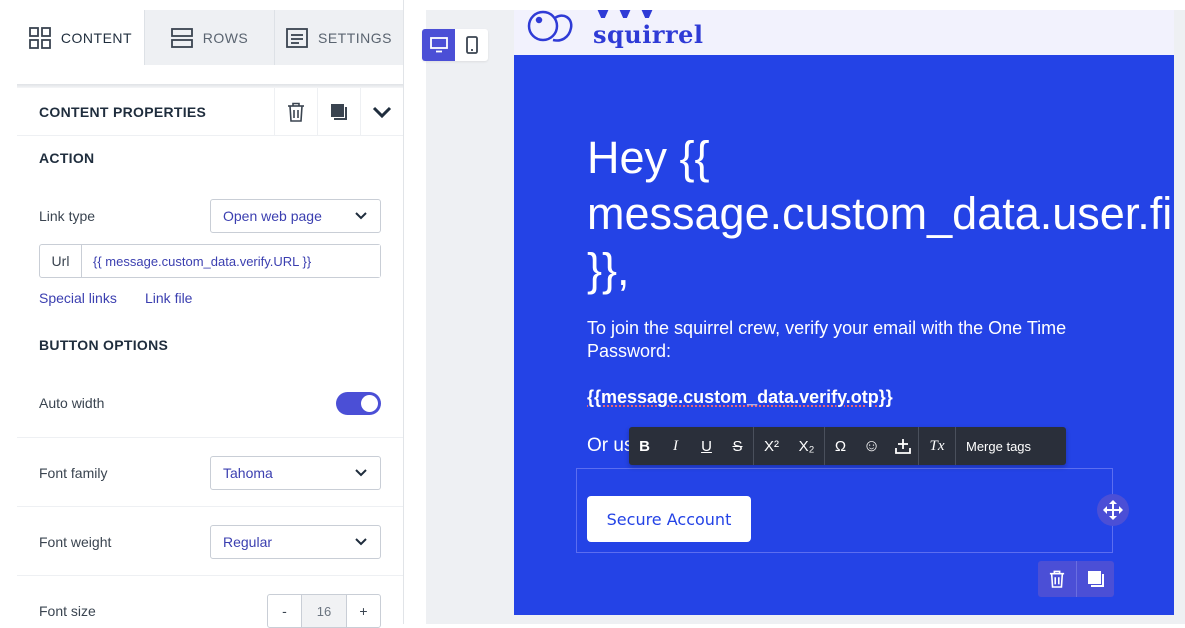 The width and height of the screenshot is (1185, 628). I want to click on auto-width-toggle, so click(358, 403).